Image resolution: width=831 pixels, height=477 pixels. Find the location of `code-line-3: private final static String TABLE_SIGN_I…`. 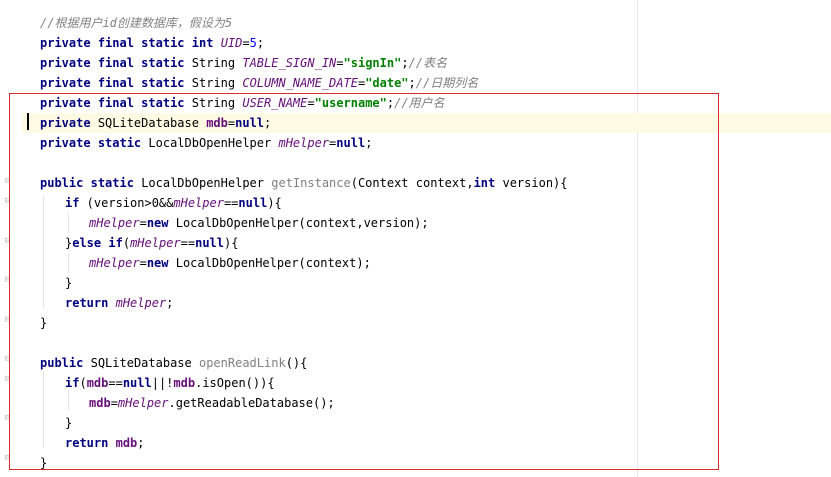

code-line-3: private final static String TABLE_SIGN_I… is located at coordinates (243, 63).